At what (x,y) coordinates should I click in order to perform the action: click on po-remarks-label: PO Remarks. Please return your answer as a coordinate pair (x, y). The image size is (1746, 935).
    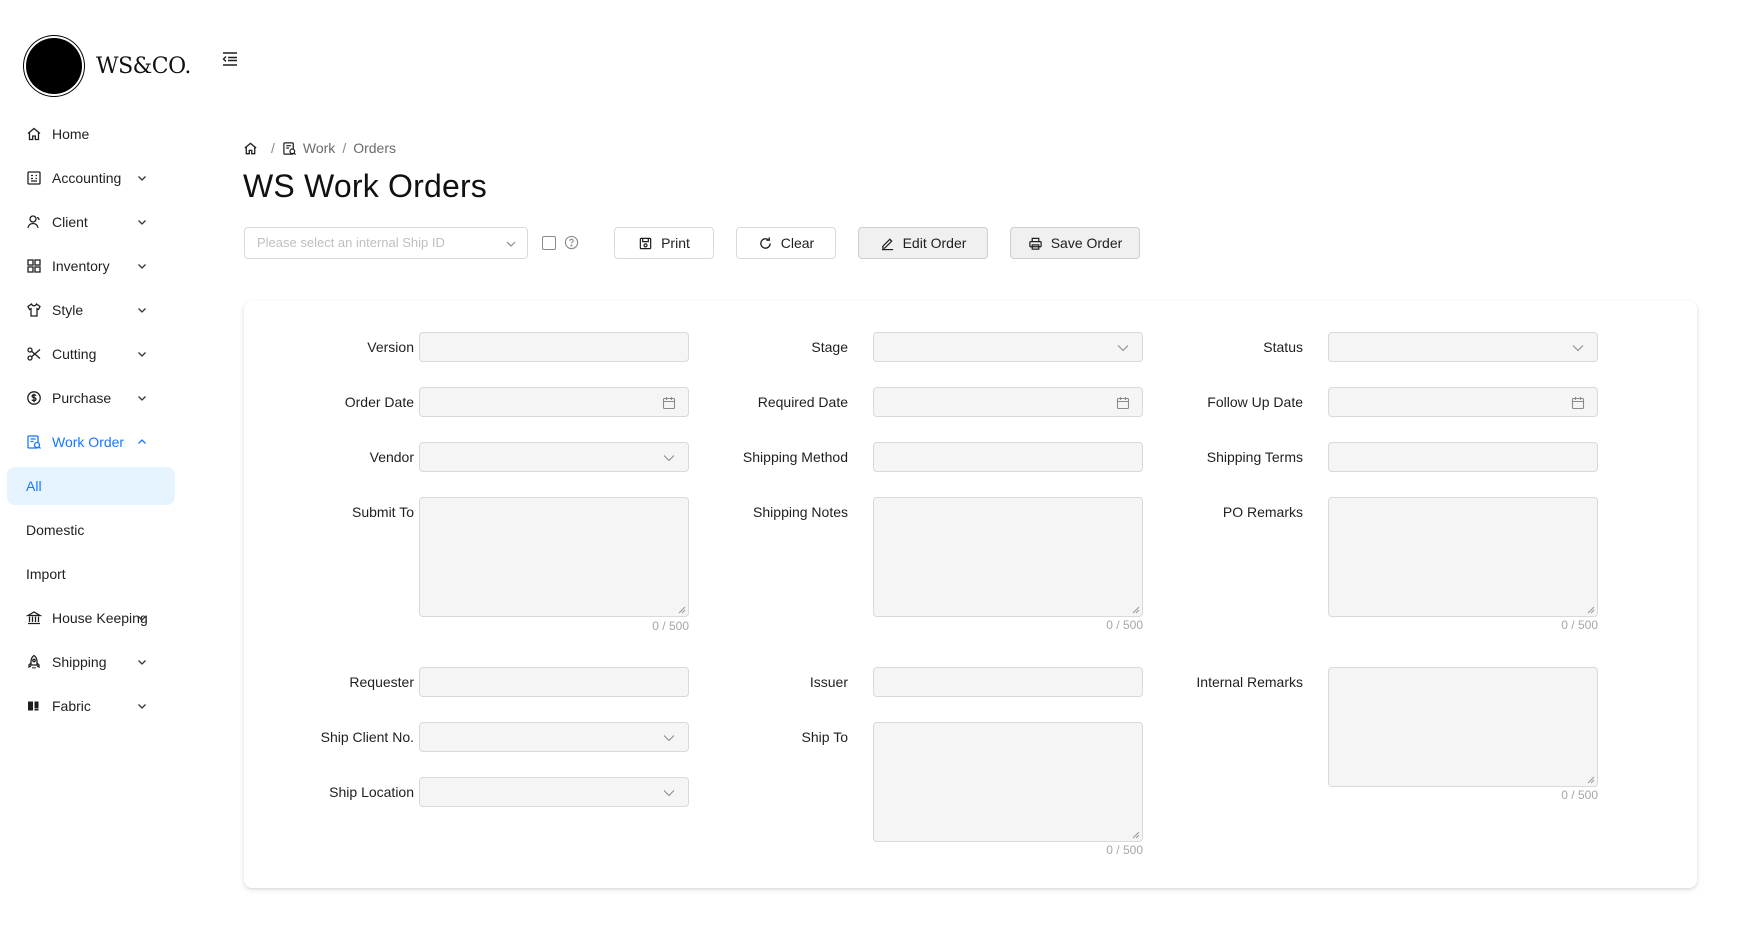
    Looking at the image, I should click on (1262, 512).